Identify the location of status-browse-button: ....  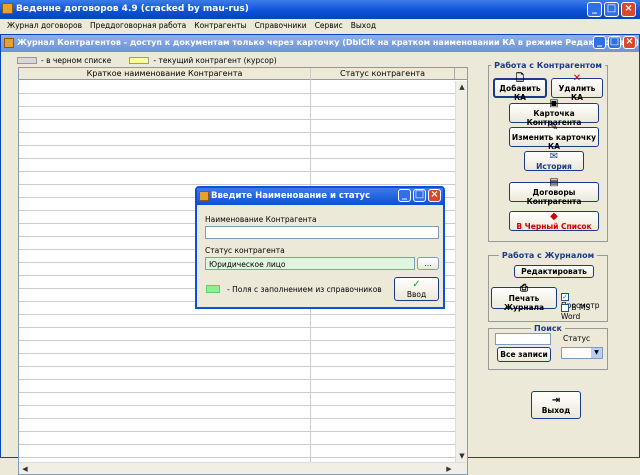
(428, 263).